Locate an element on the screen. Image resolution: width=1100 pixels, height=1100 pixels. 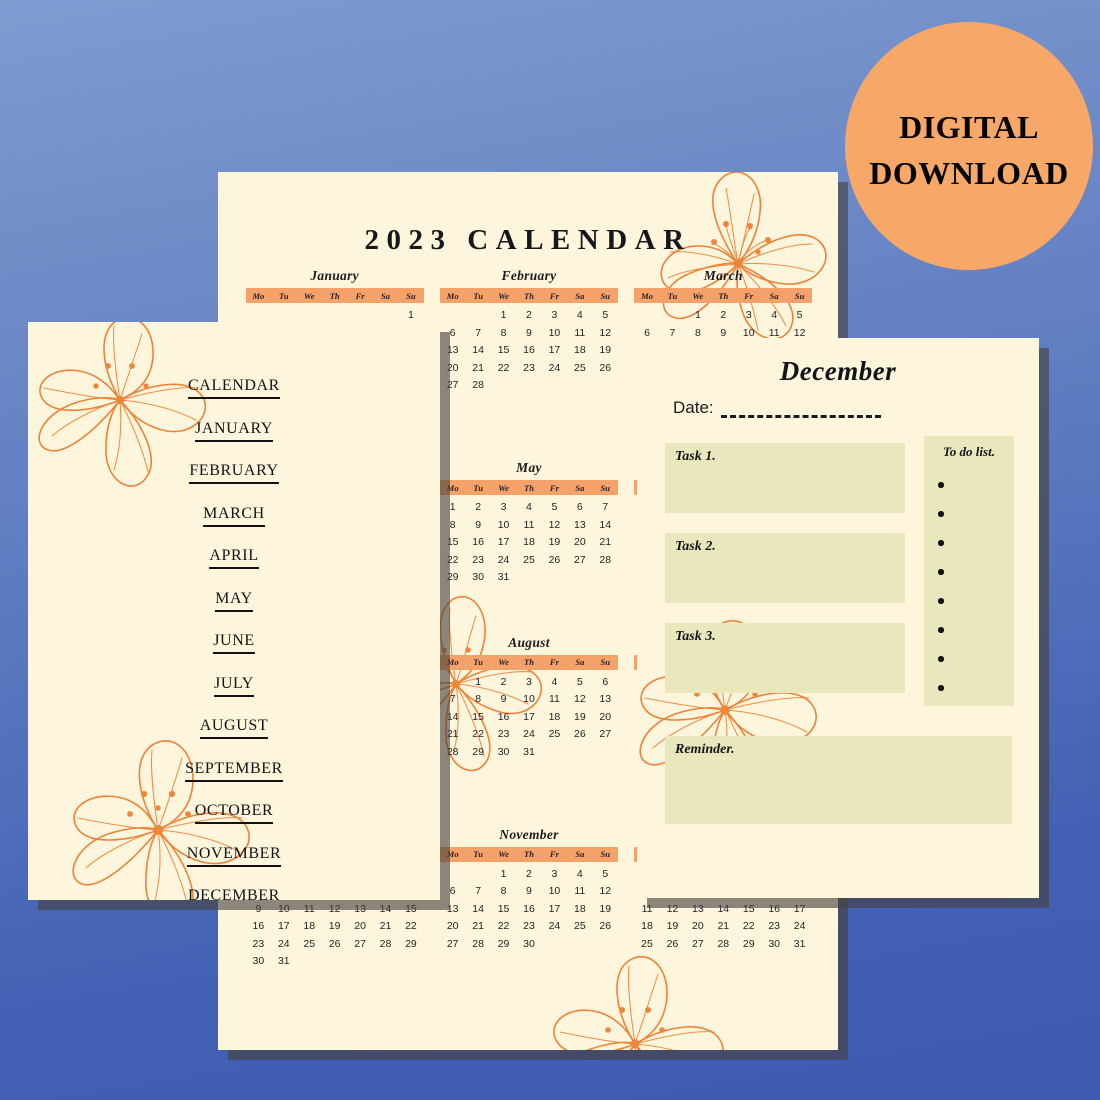
toc-item-may: May is located at coordinates (234, 597).